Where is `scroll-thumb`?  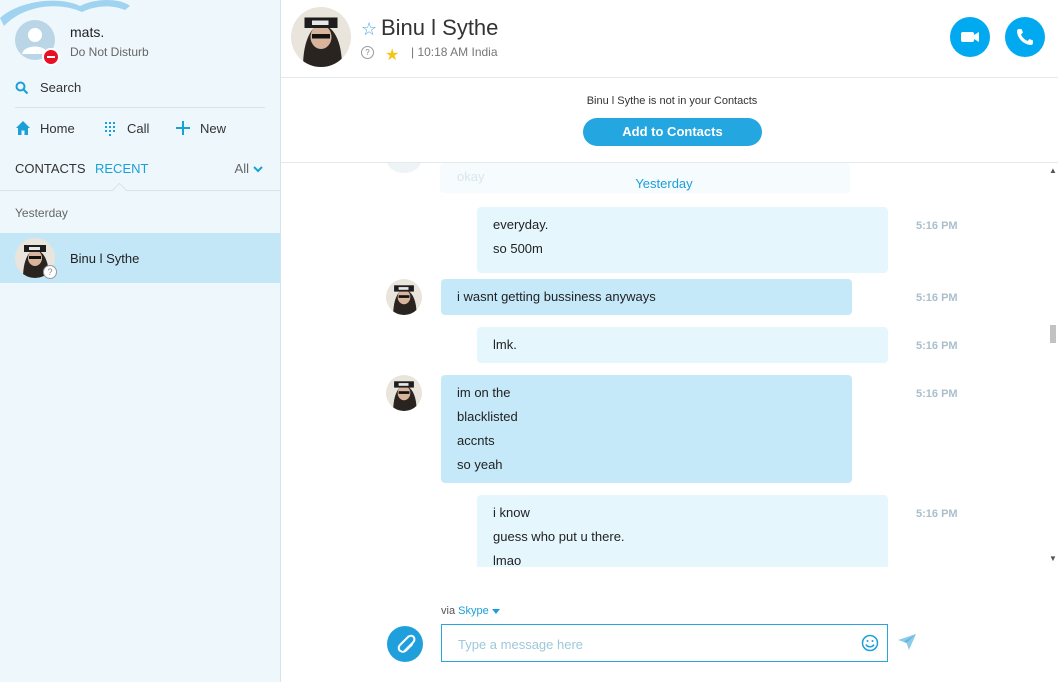 scroll-thumb is located at coordinates (1053, 334).